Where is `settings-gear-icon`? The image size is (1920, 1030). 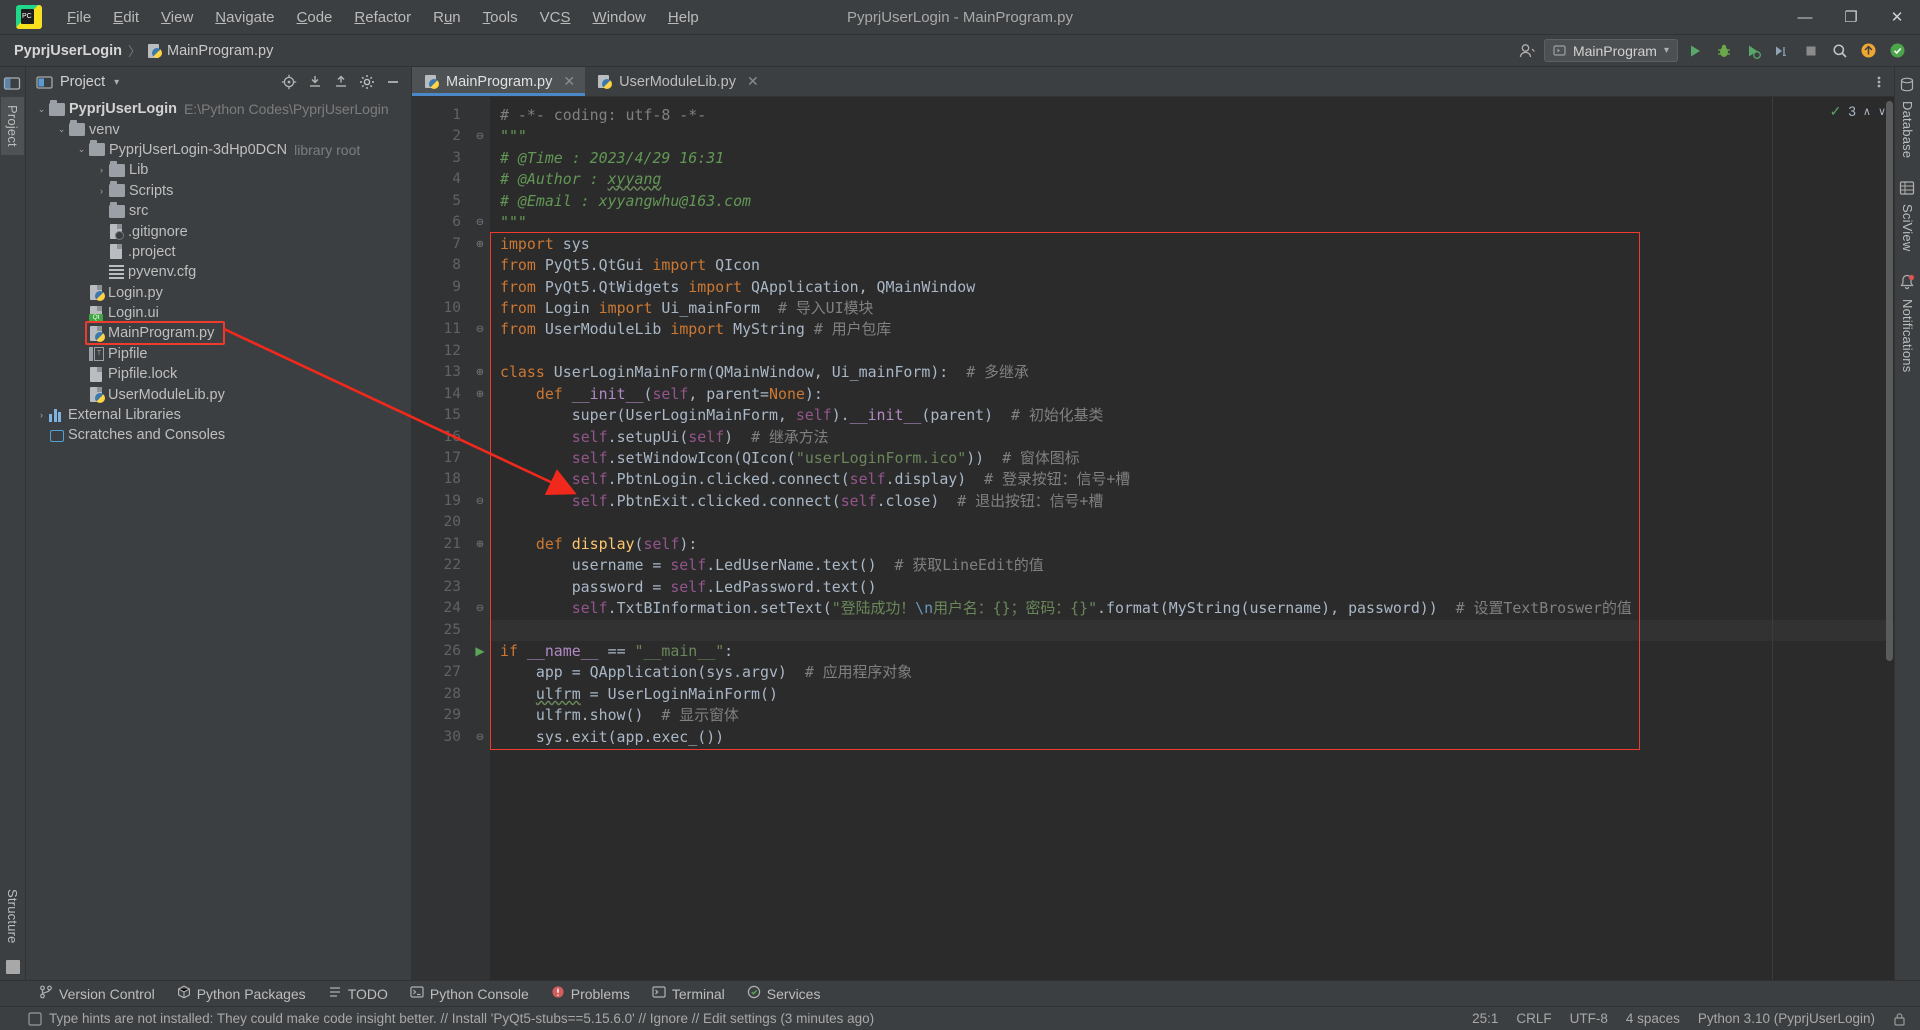 settings-gear-icon is located at coordinates (367, 82).